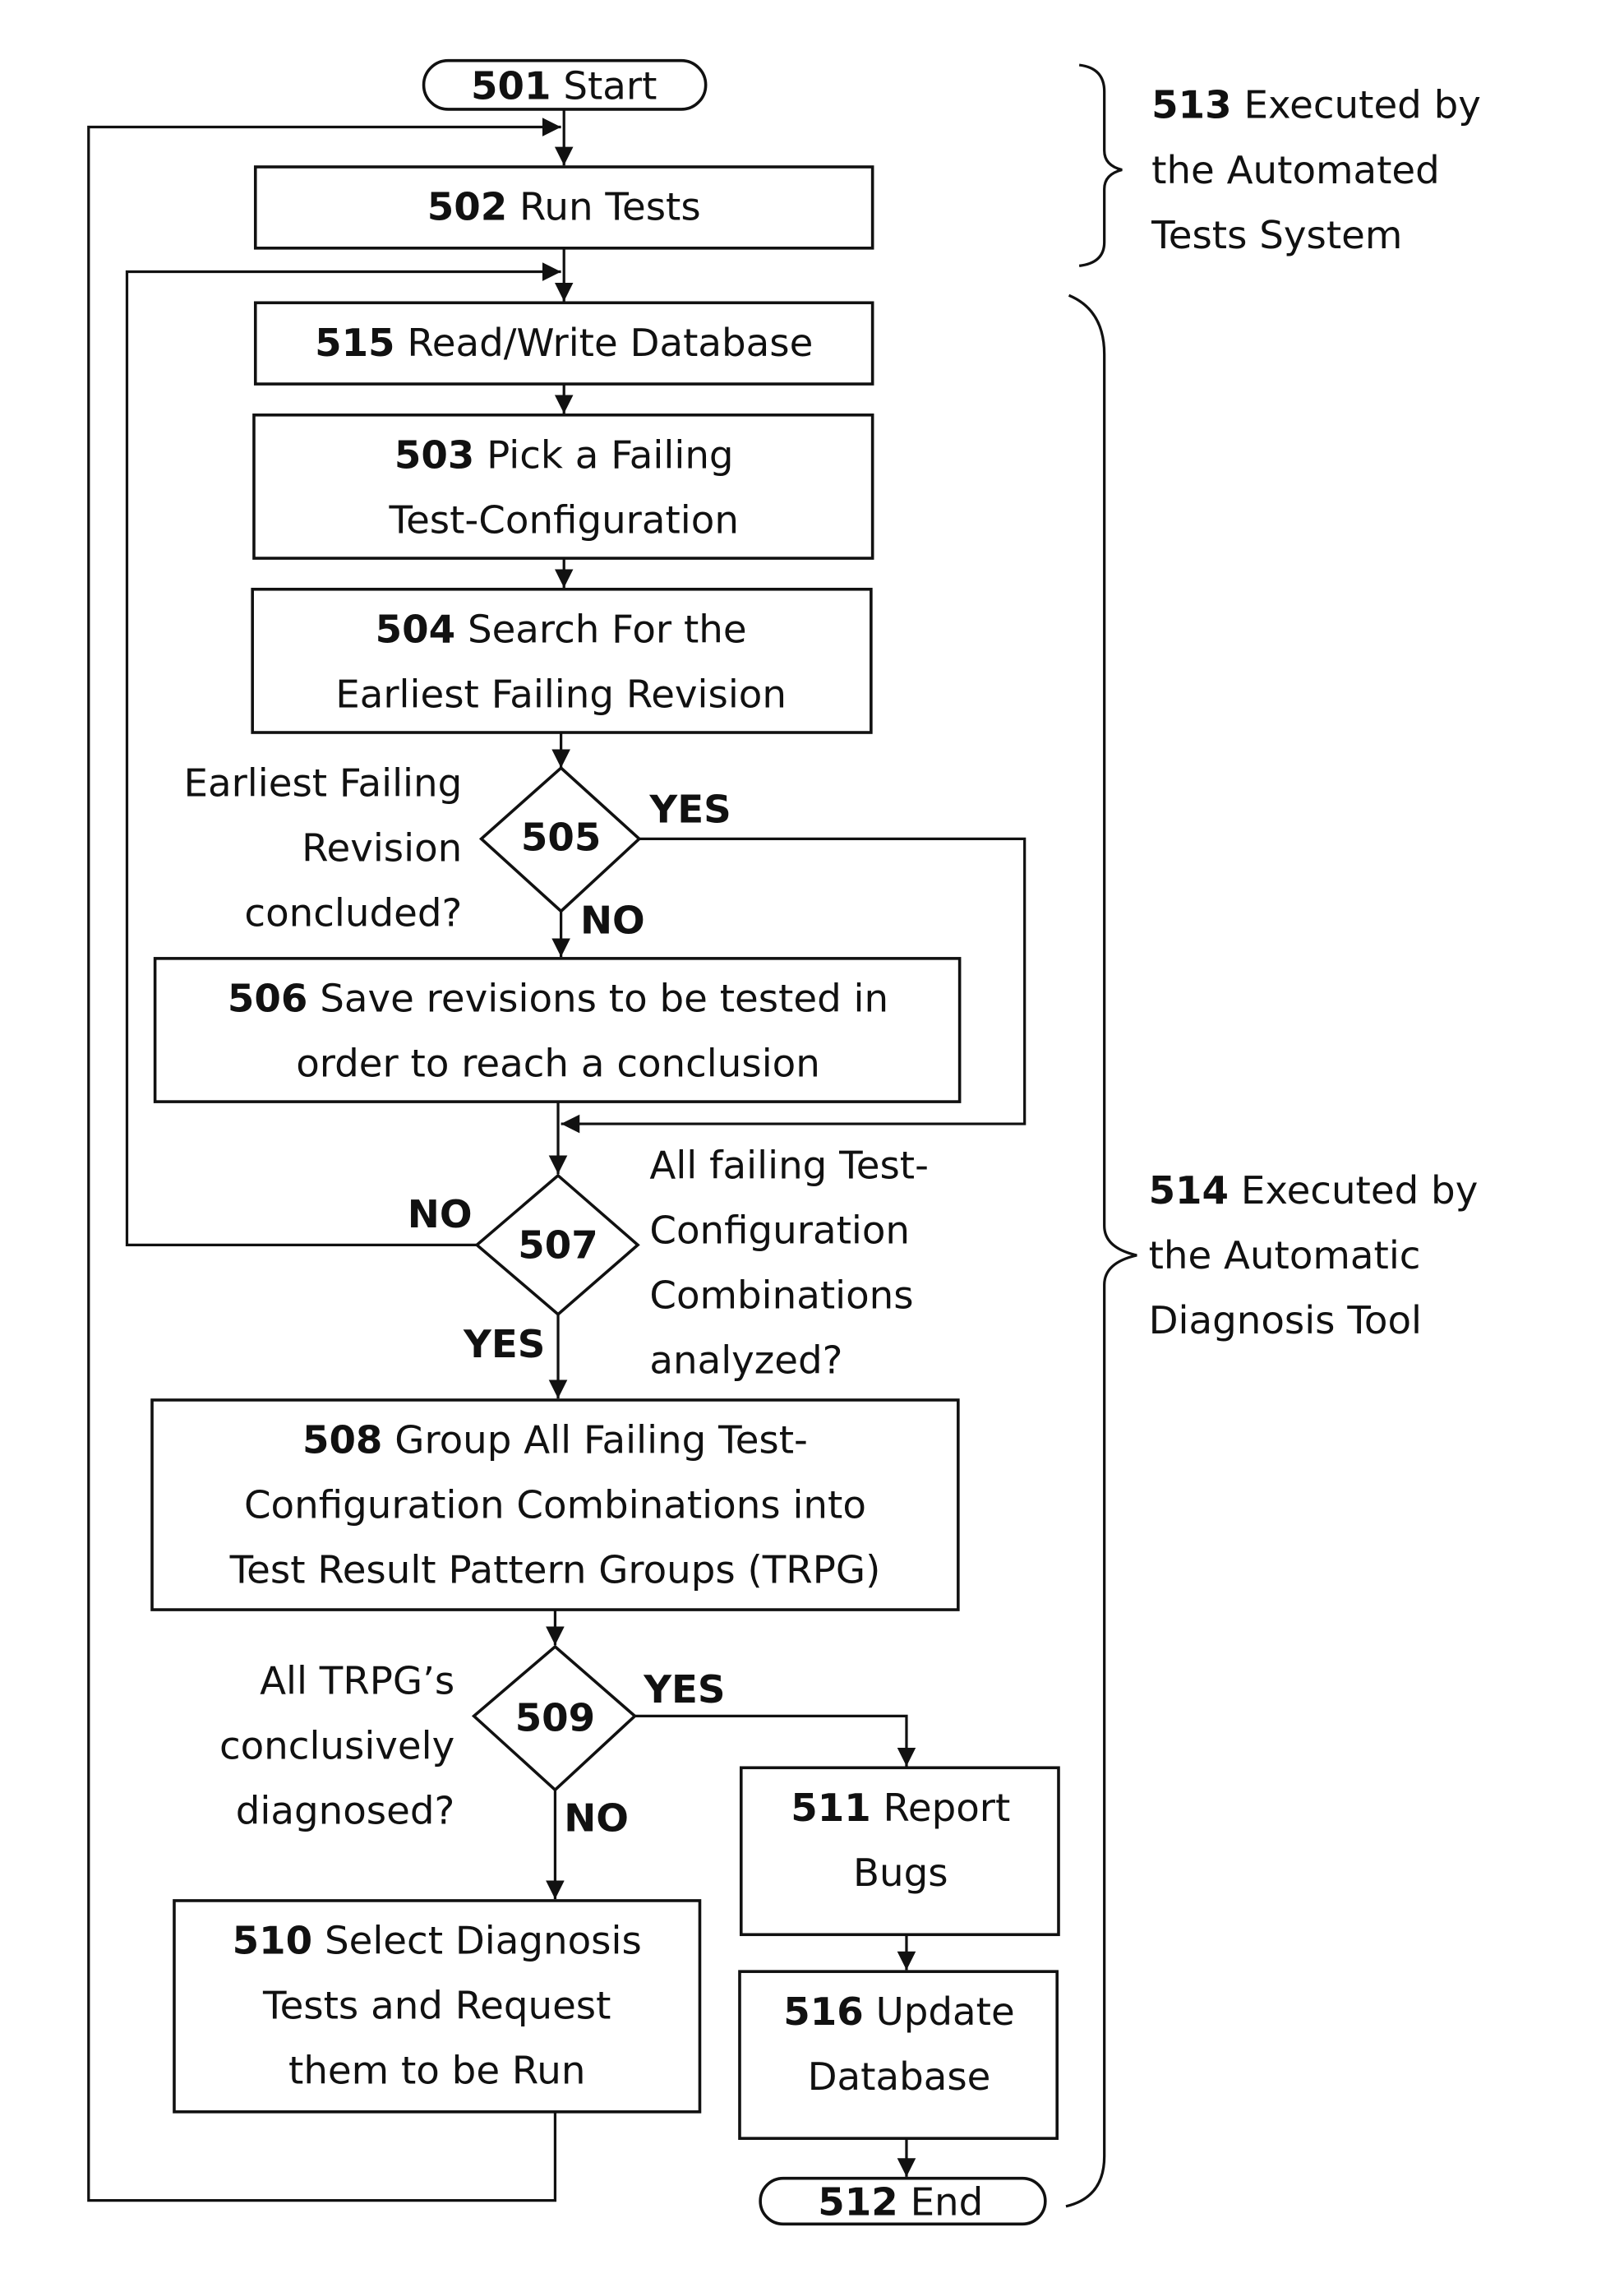 The width and height of the screenshot is (1624, 2292). Describe the element at coordinates (336, 1746) in the screenshot. I see `svg-text: conclusively` at that location.